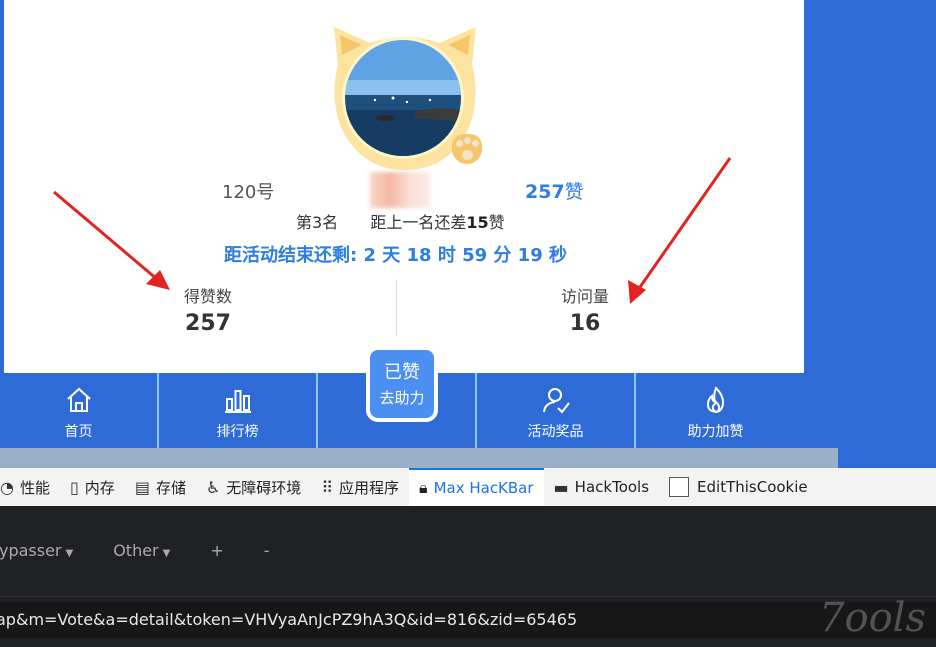 The image size is (936, 647). What do you see at coordinates (400, 190) in the screenshot?
I see `contestant-name-redacted` at bounding box center [400, 190].